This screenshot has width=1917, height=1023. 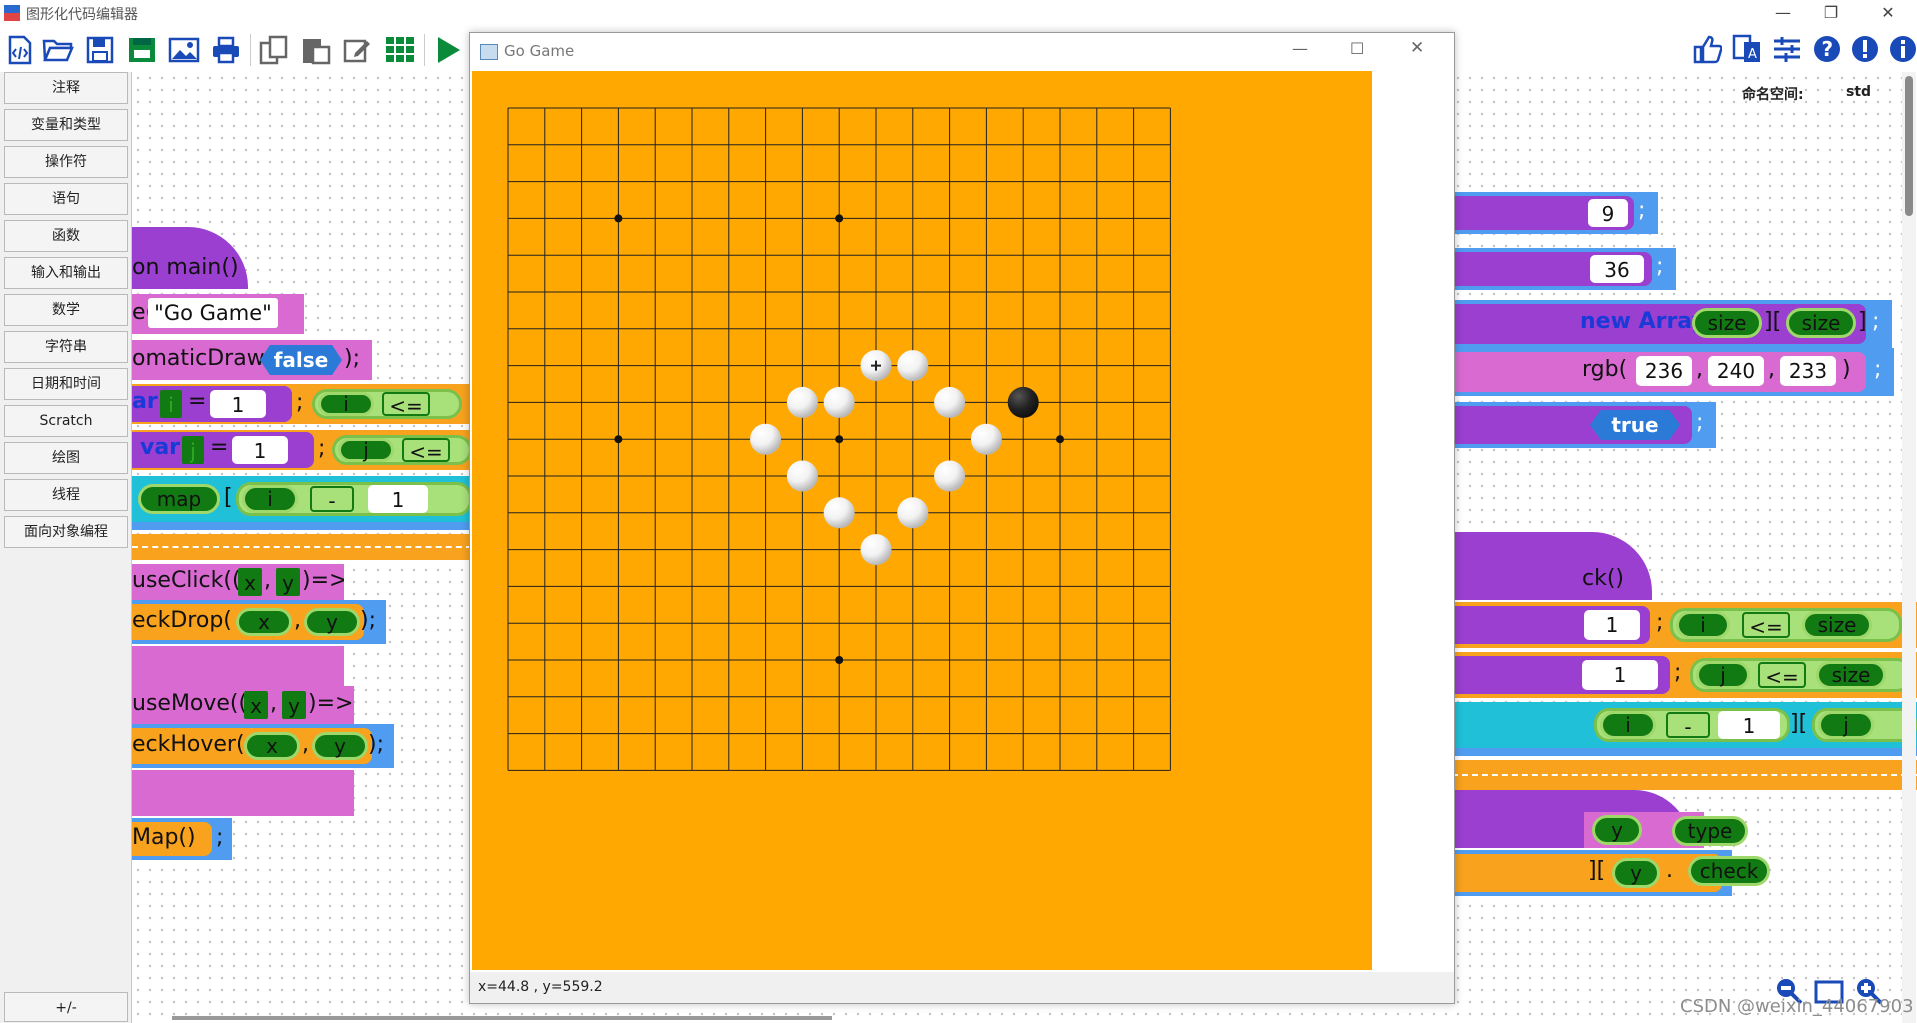 I want to click on const-size-block: 9 ;, so click(x=1555, y=213).